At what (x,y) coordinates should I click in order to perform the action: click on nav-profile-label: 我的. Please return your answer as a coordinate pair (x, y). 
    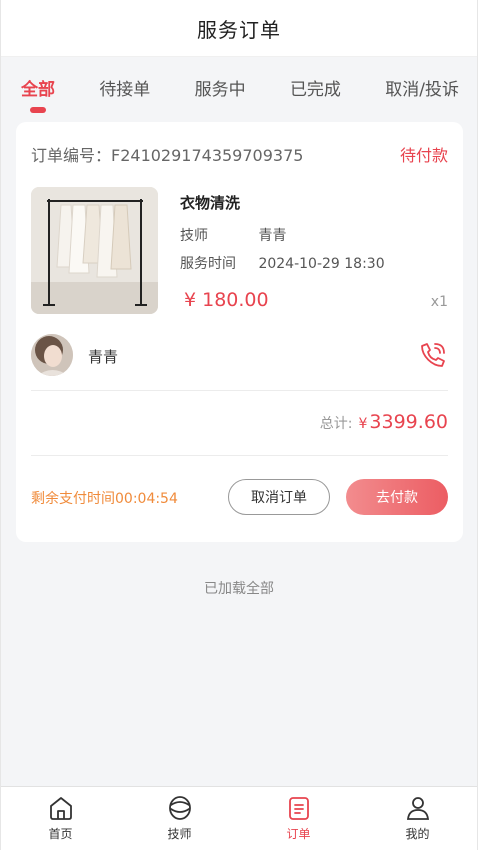
    Looking at the image, I should click on (417, 834).